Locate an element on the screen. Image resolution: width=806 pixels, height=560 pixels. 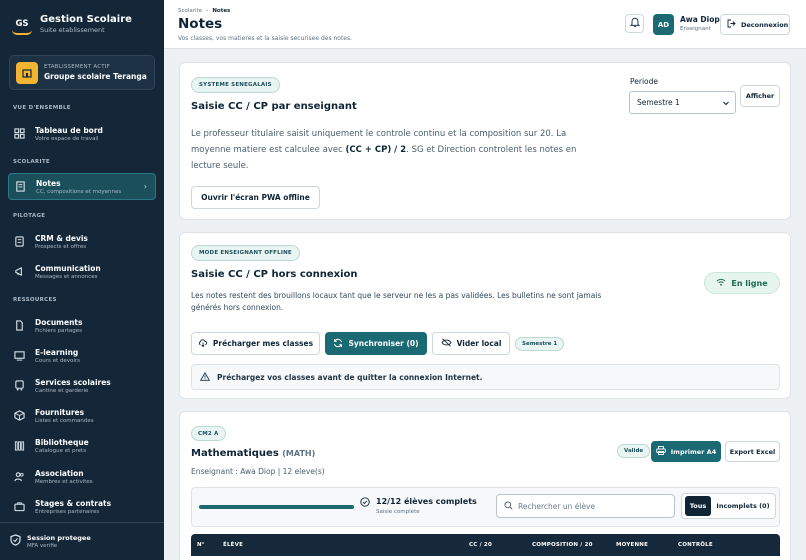
open-pwa-button: Ouvrir l'écran PWA offline is located at coordinates (255, 197).